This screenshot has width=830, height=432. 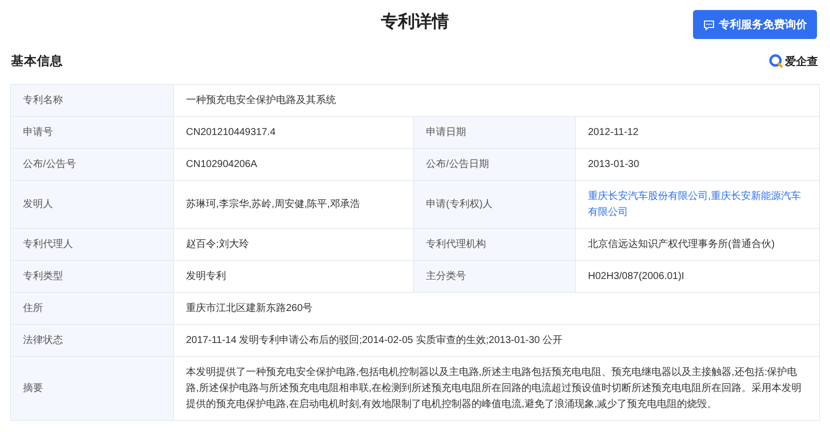 I want to click on section-title: 基本信息, so click(x=37, y=61).